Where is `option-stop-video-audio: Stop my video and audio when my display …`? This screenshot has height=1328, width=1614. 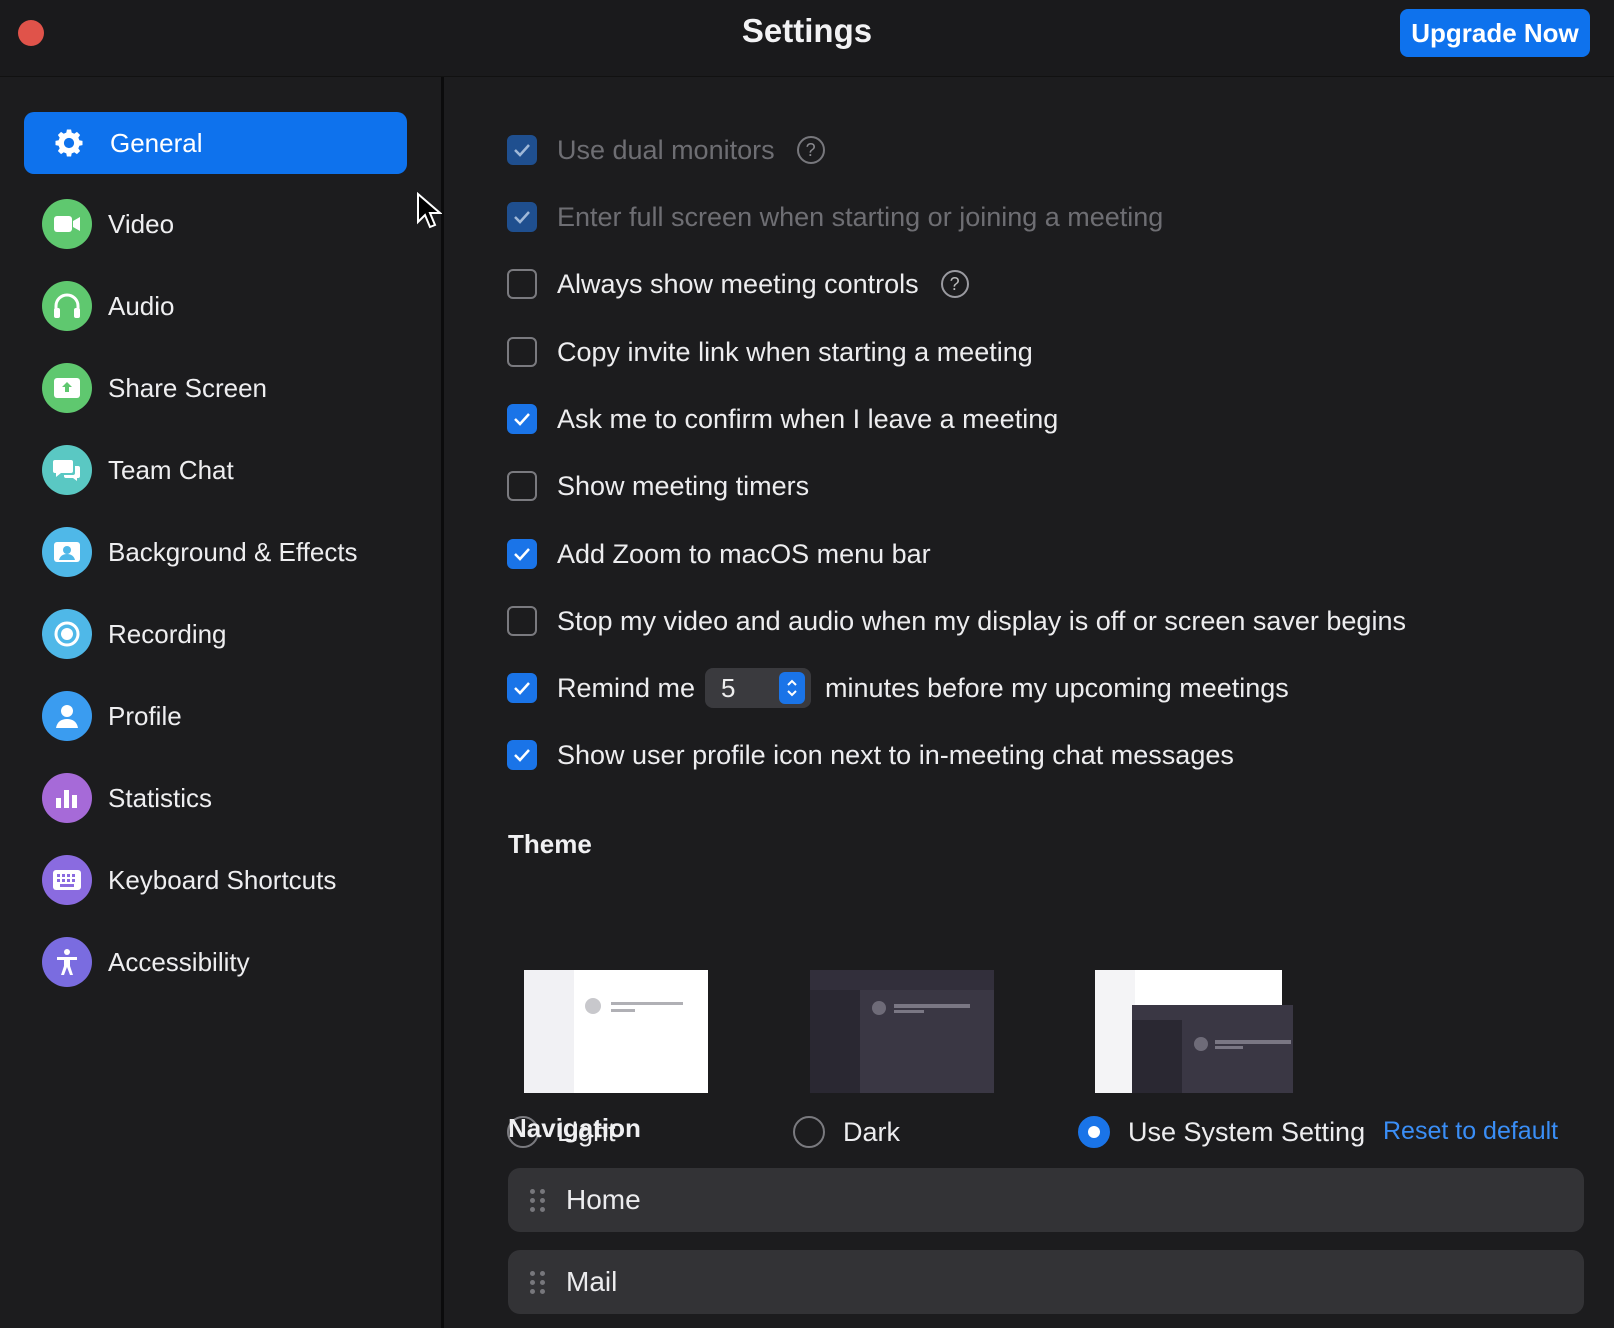
option-stop-video-audio: Stop my video and audio when my display … is located at coordinates (956, 621).